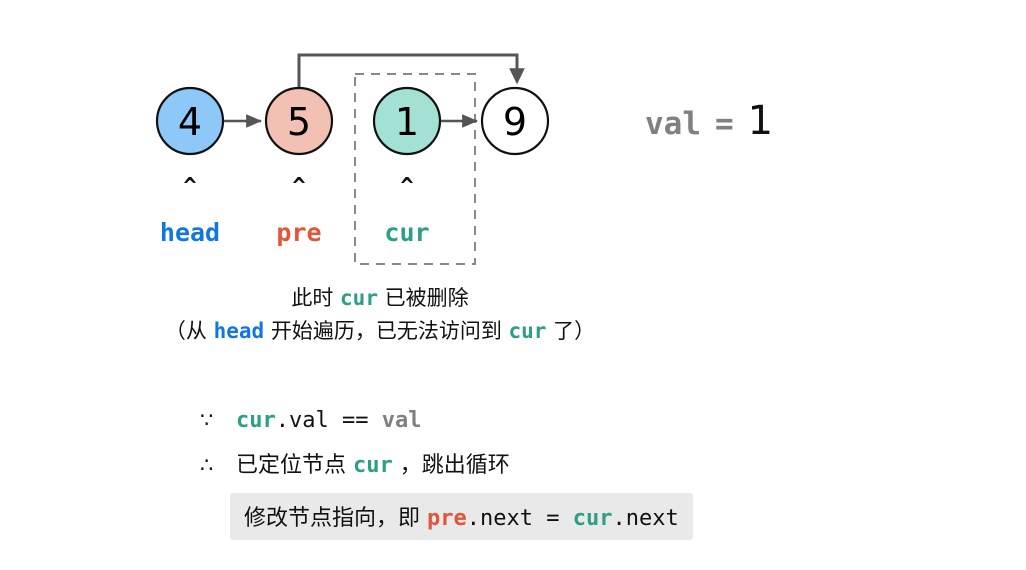 The height and width of the screenshot is (570, 1026). I want to click on row2-cur-token: cur, so click(373, 465).